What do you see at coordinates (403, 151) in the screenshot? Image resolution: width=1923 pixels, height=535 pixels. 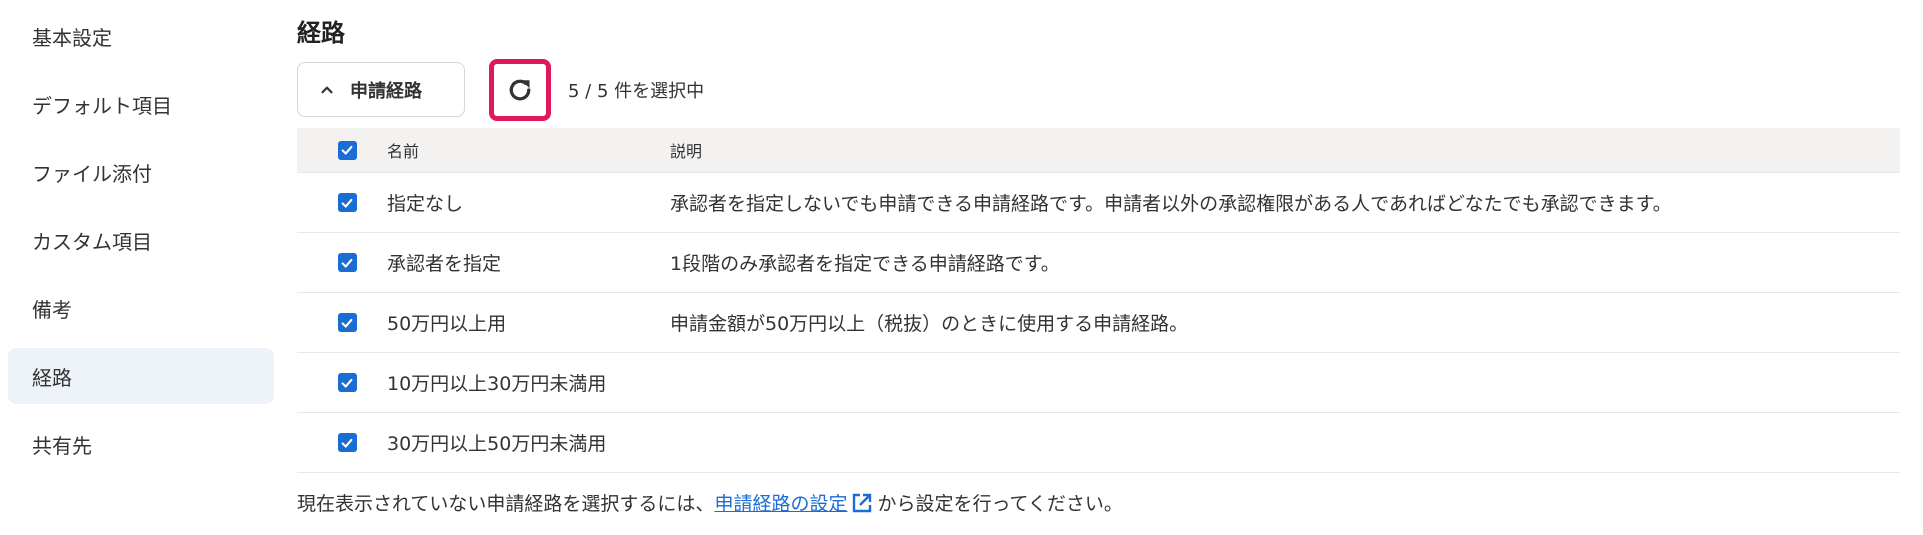 I see `column-header-name: 名前` at bounding box center [403, 151].